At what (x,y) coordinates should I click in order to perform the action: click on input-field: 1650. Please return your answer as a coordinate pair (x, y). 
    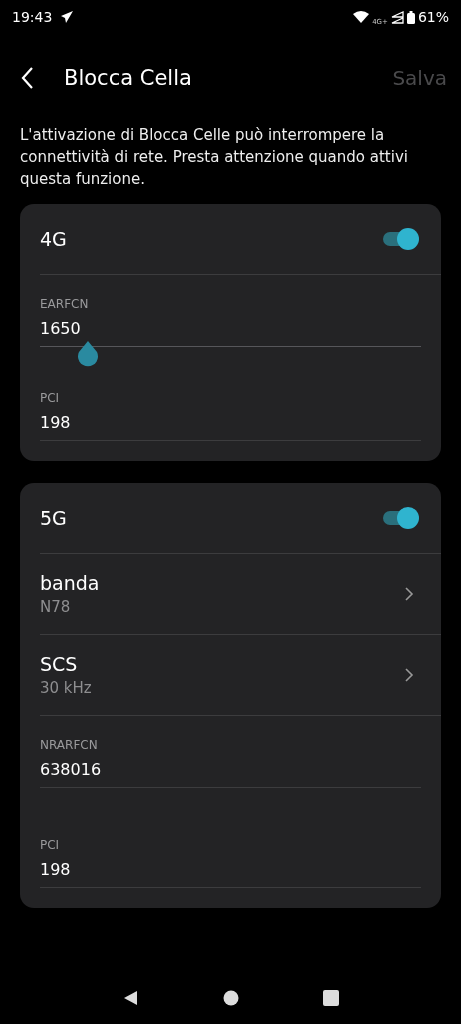
    Looking at the image, I should click on (230, 333).